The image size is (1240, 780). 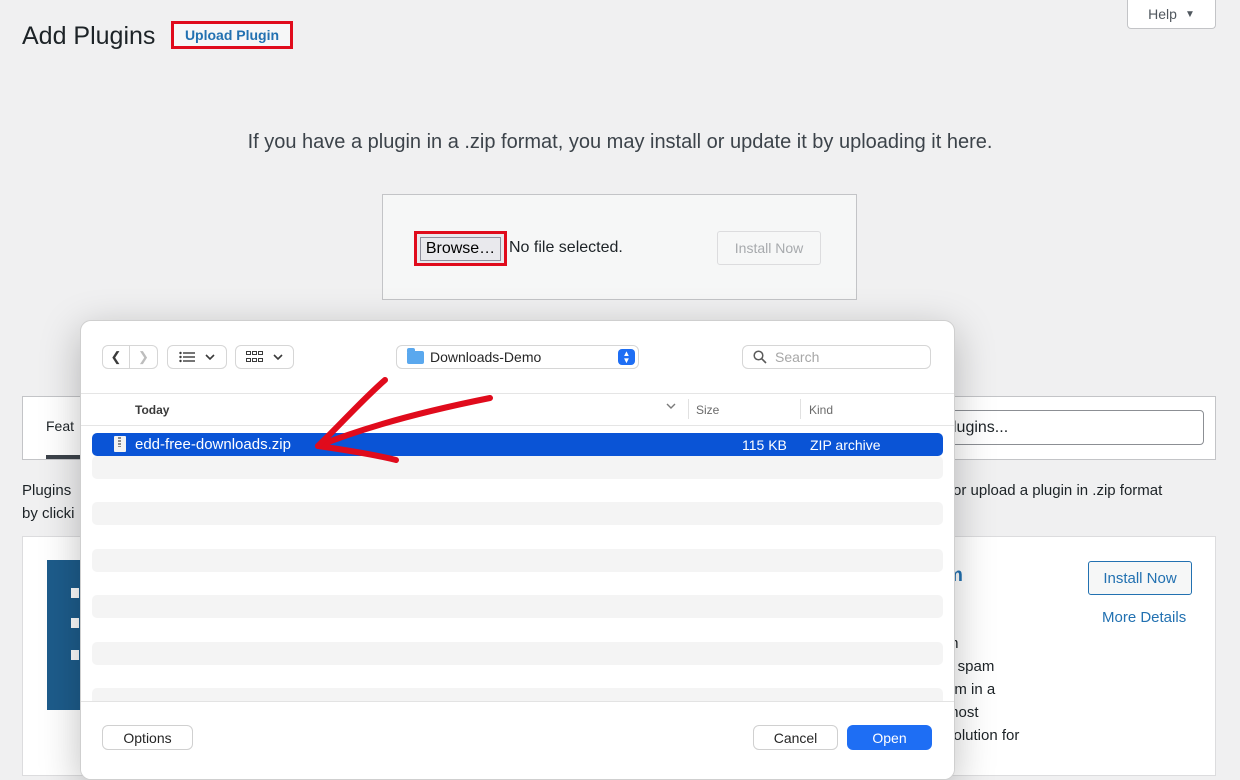 I want to click on dialog-search-field, so click(x=836, y=357).